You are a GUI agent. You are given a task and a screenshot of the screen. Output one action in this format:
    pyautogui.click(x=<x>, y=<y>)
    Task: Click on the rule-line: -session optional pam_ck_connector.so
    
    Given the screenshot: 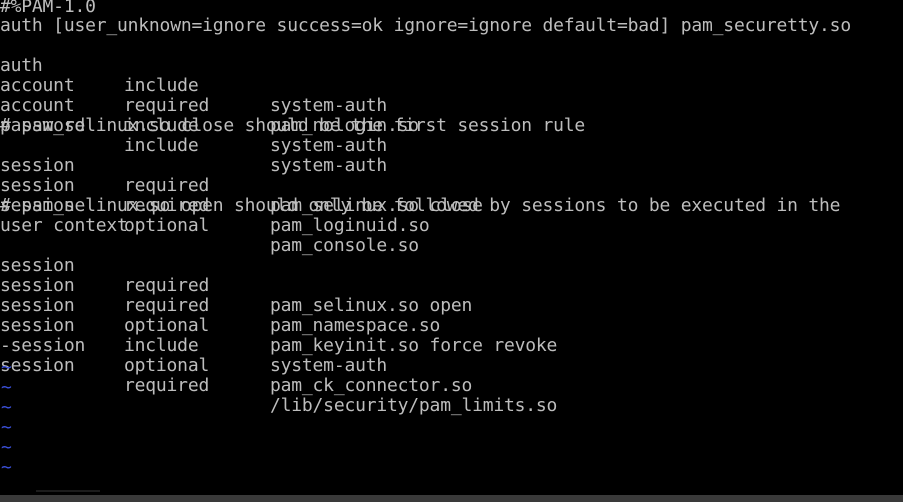 What is the action you would take?
    pyautogui.click(x=236, y=356)
    